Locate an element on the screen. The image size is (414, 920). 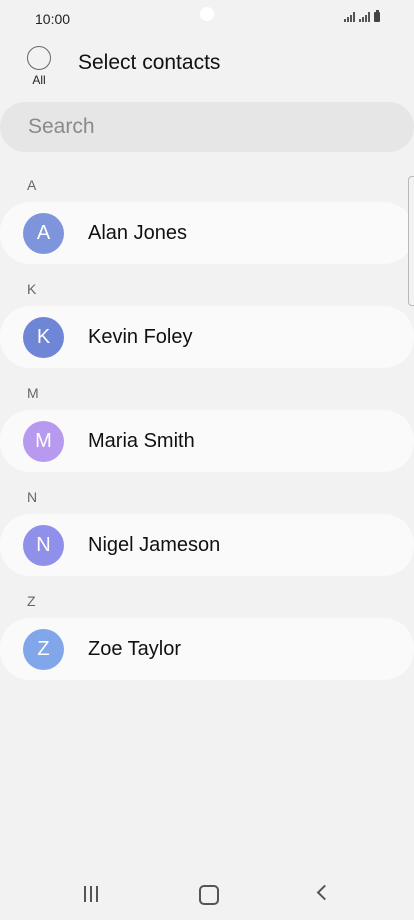
contact-section: N N Nigel Jameson is located at coordinates (207, 530).